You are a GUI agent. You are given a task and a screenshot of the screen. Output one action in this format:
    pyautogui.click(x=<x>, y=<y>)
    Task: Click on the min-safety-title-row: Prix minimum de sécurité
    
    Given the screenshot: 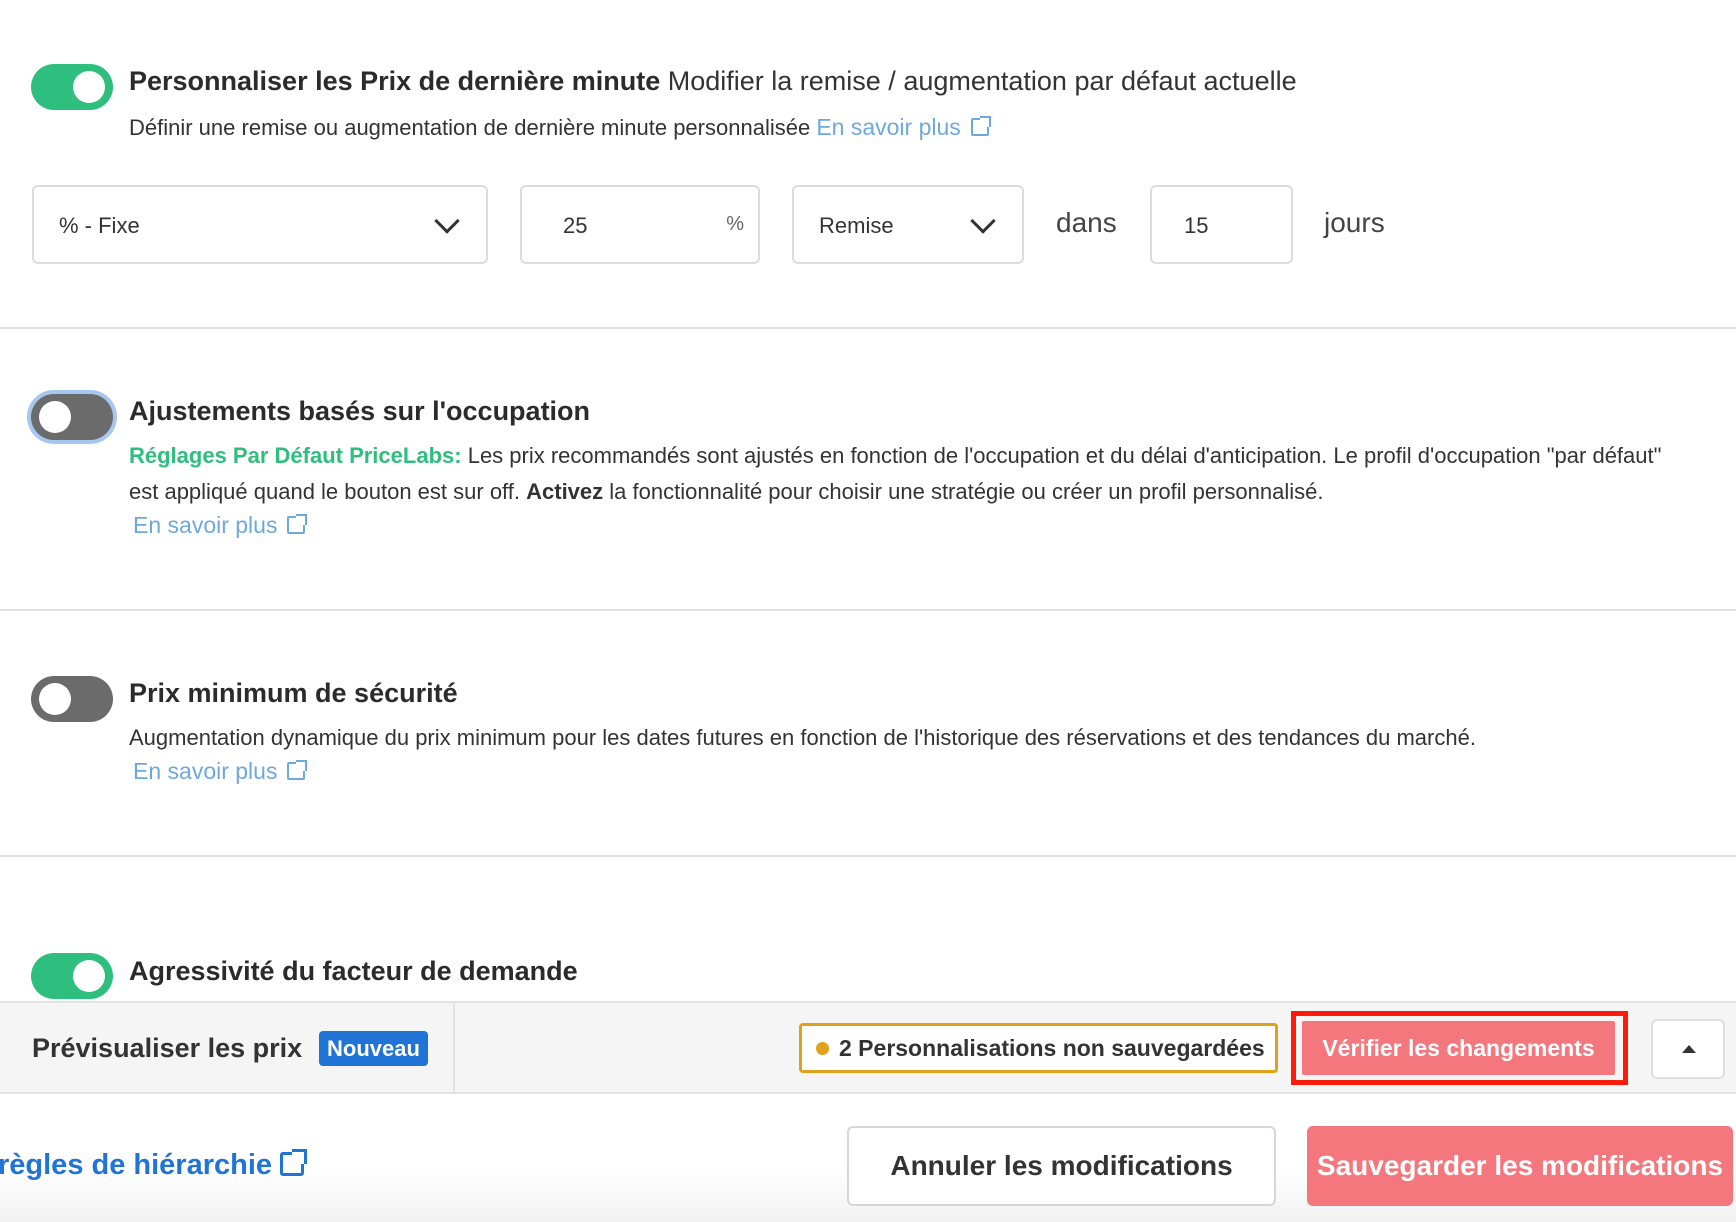 What is the action you would take?
    pyautogui.click(x=293, y=693)
    